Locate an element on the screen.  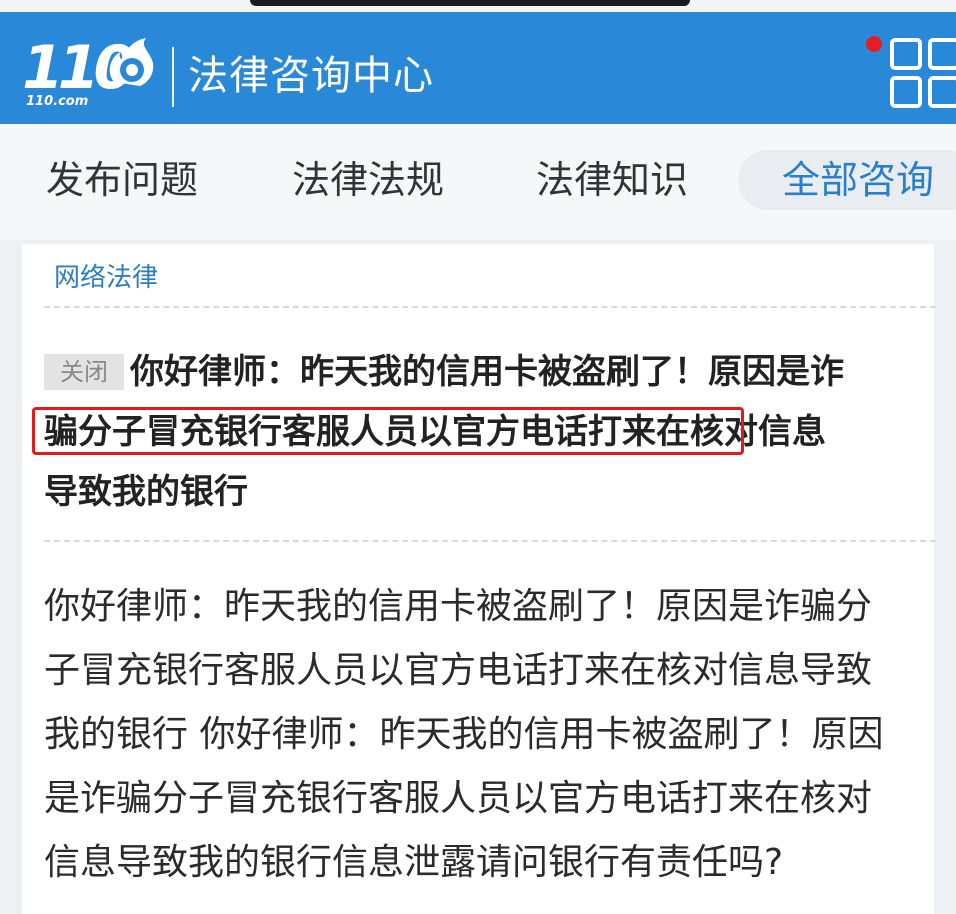
header-divider is located at coordinates (173, 77).